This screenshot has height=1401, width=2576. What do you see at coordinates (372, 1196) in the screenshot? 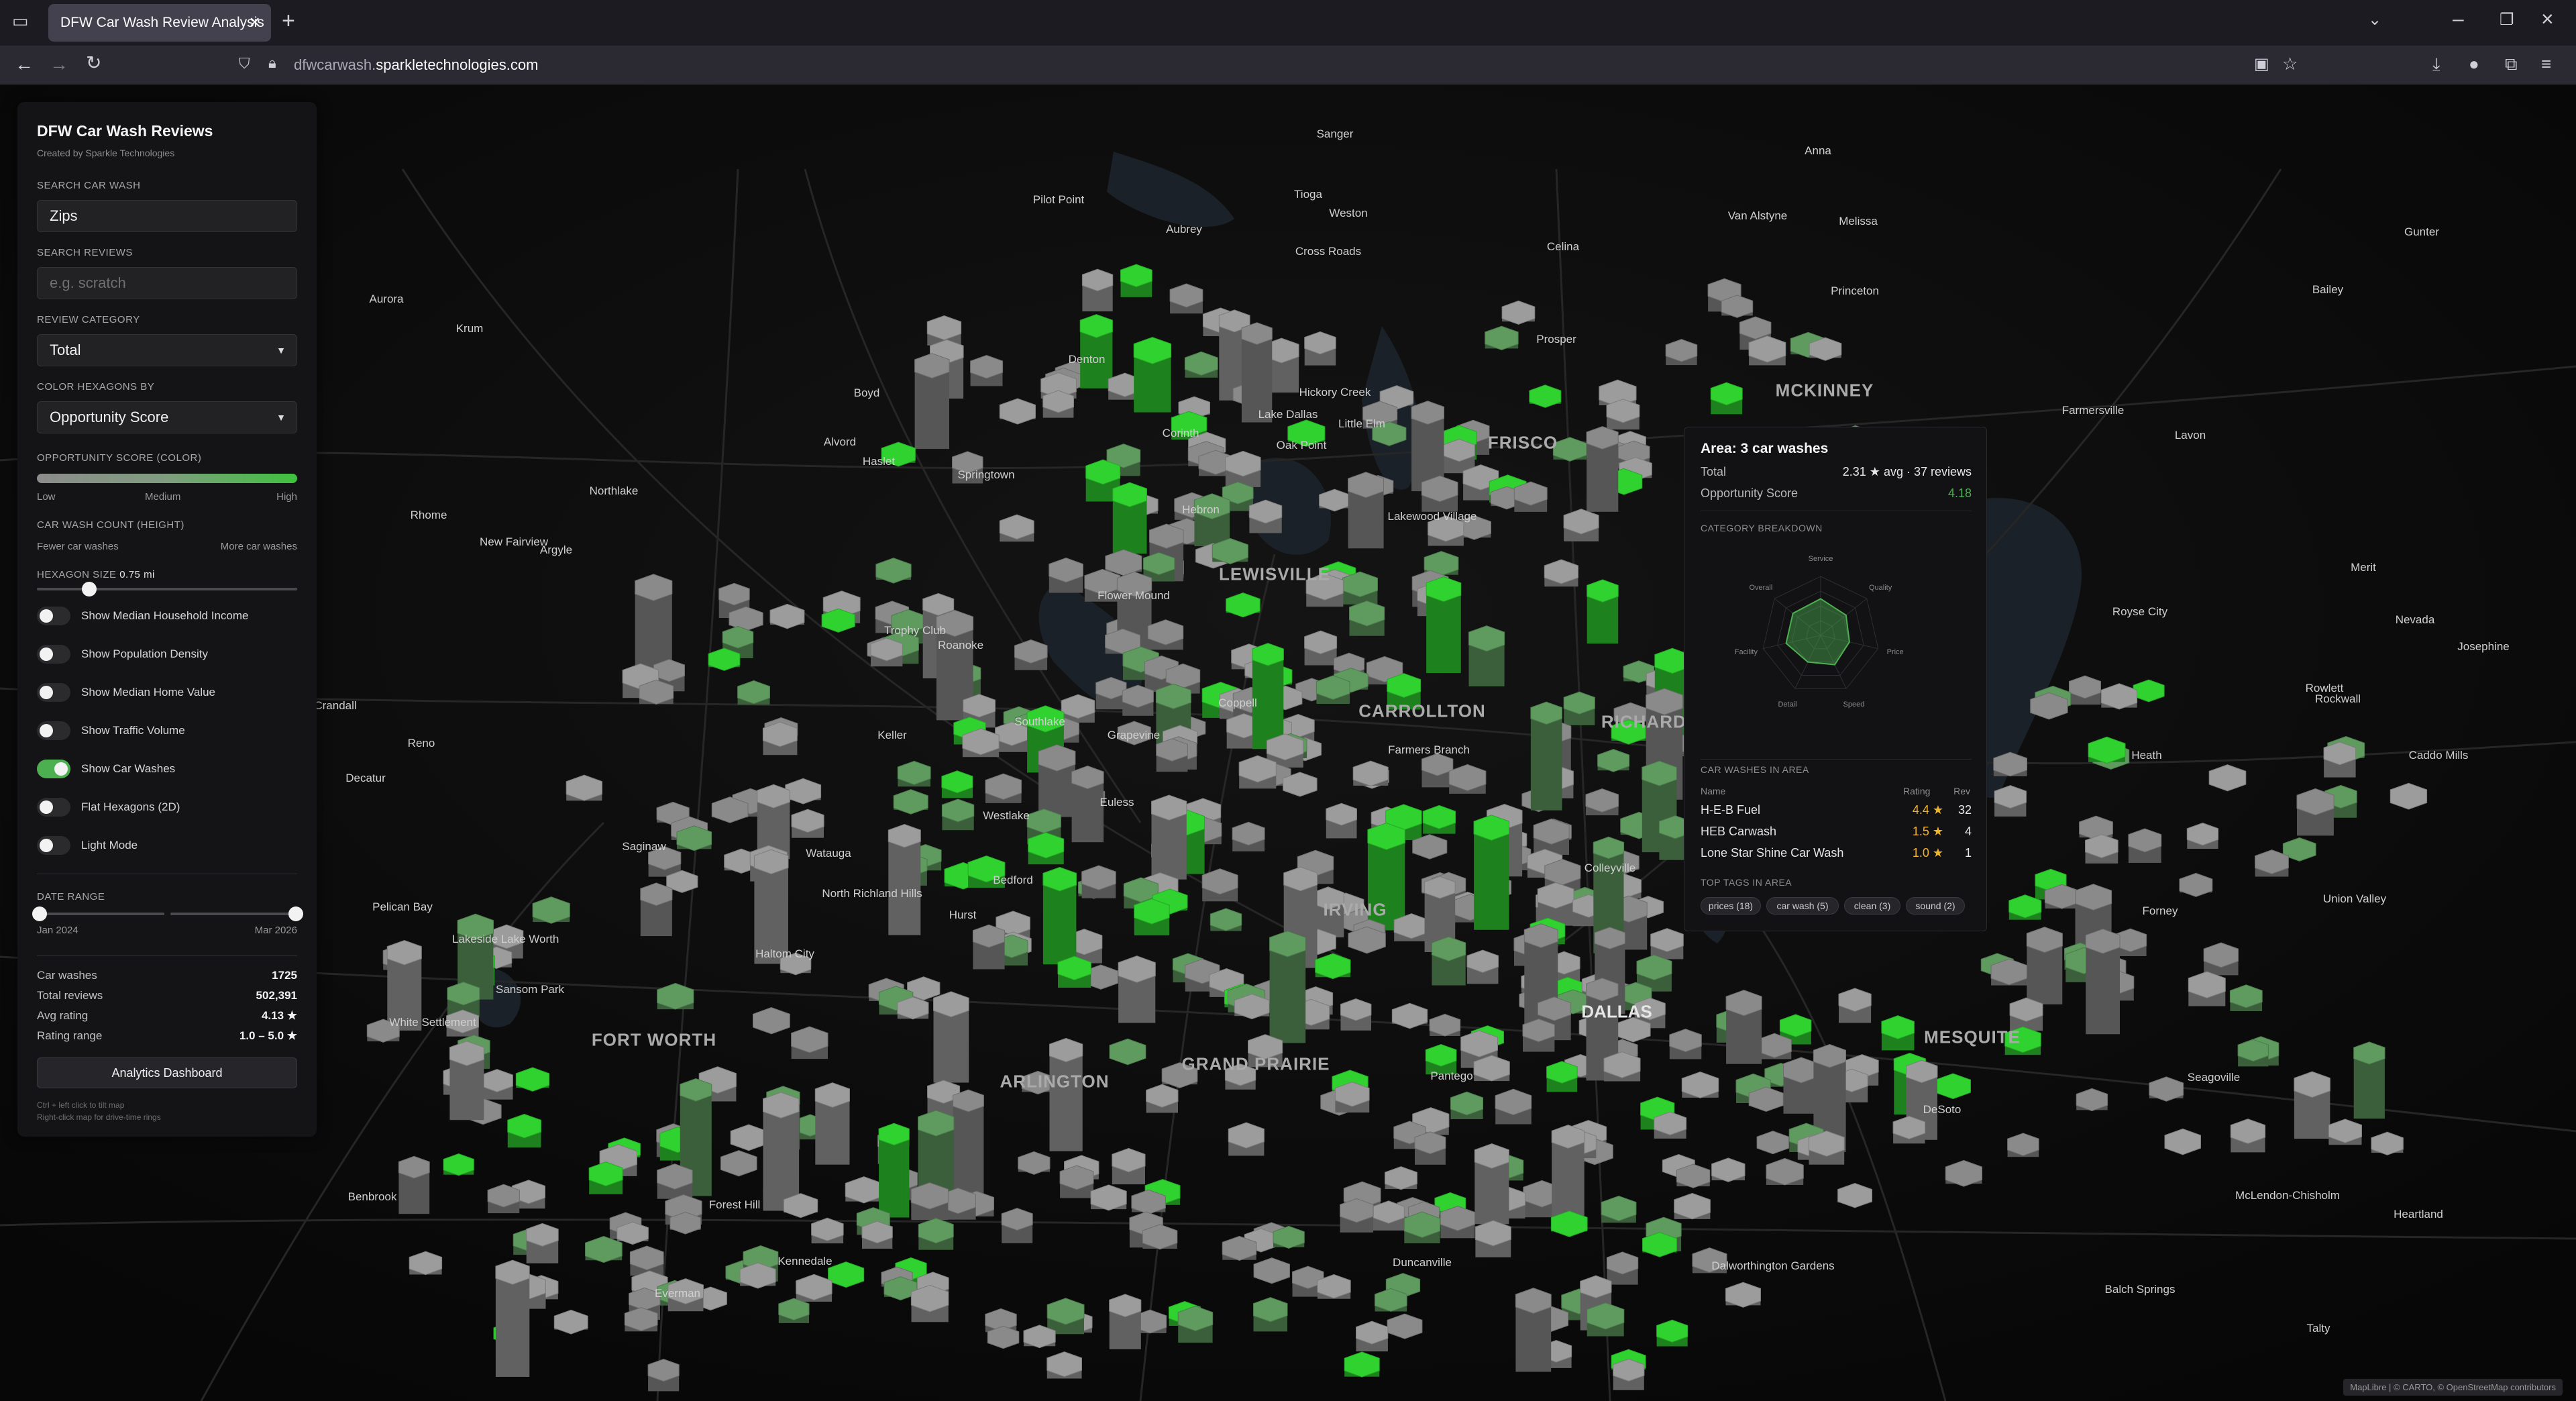
I see `map-label-town: Benbrook` at bounding box center [372, 1196].